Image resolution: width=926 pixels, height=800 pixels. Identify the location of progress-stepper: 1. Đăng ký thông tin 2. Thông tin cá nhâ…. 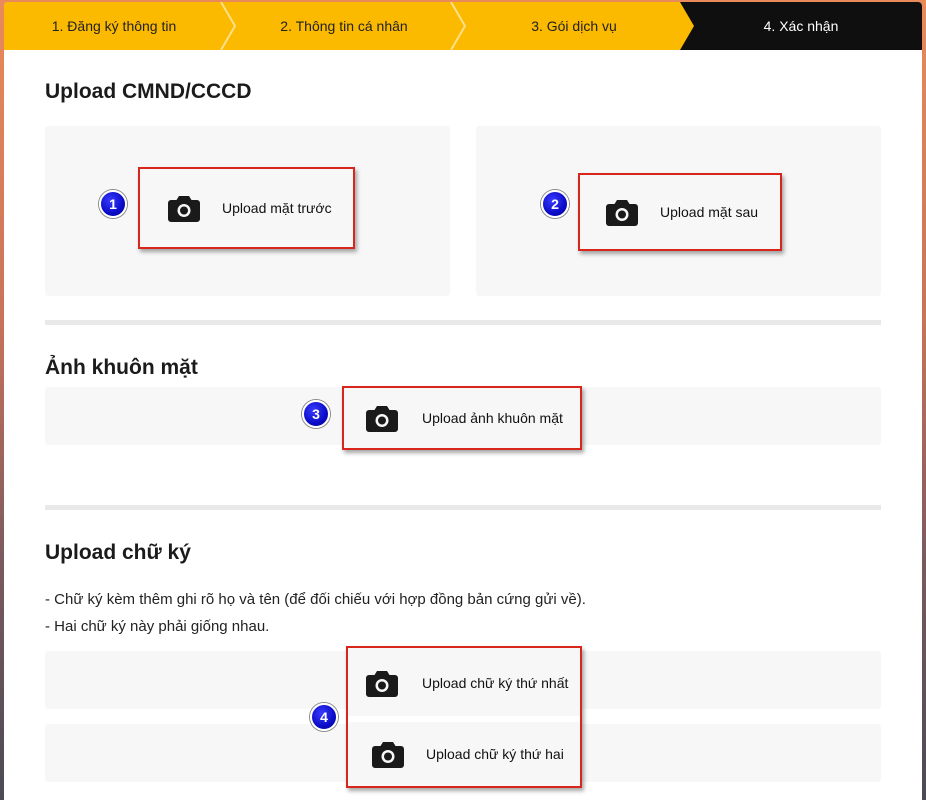
(463, 26).